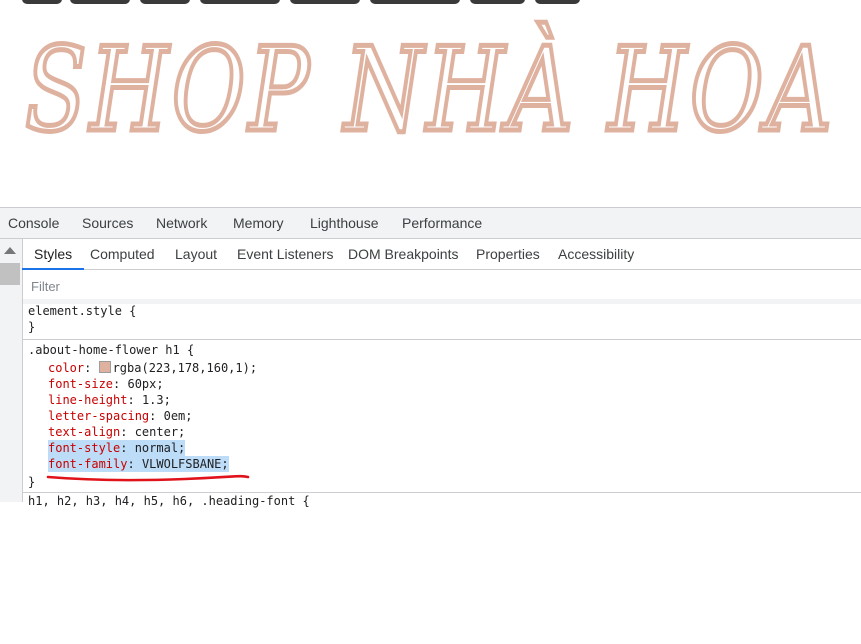  I want to click on element-style-selector: element.style {, so click(82, 311).